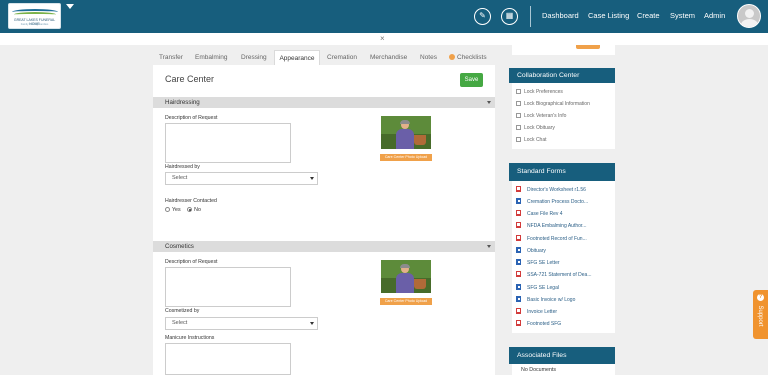 This screenshot has height=375, width=768. Describe the element at coordinates (406, 132) in the screenshot. I see `hair-photo` at that location.